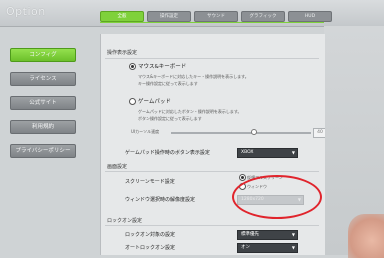 This screenshot has height=258, width=384. What do you see at coordinates (122, 16) in the screenshot?
I see `tab-general: 全般` at bounding box center [122, 16].